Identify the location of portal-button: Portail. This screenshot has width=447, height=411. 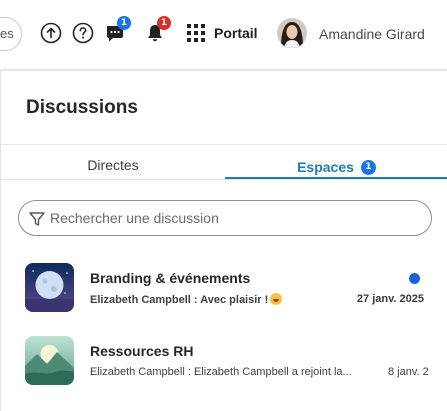
(222, 33).